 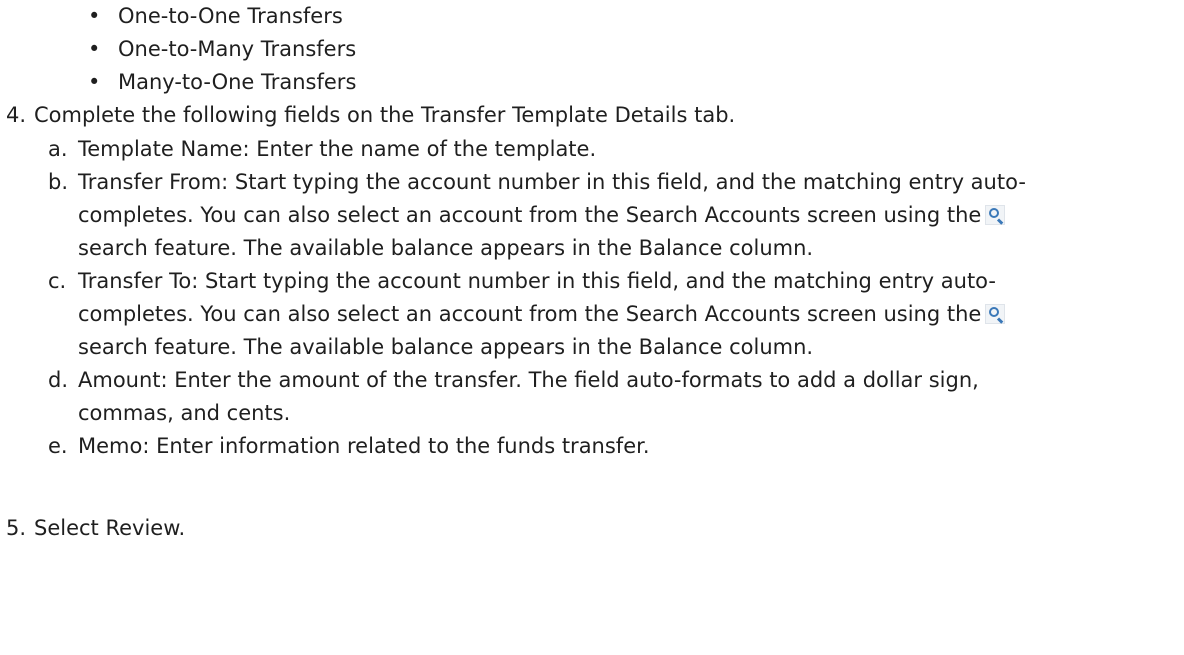 I want to click on bullet-text: One-to-One Transfers, so click(x=230, y=16).